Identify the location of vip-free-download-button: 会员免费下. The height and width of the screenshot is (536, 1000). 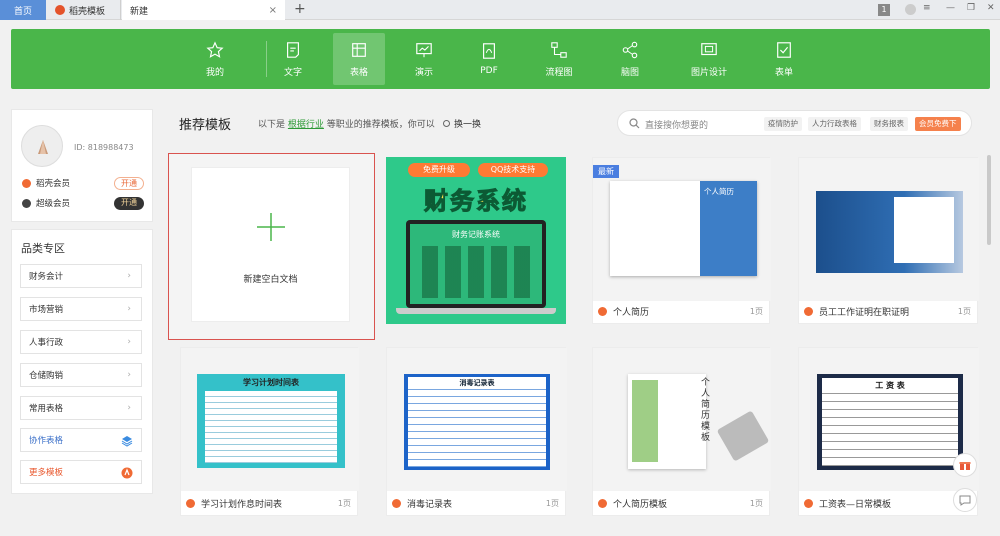
(938, 124).